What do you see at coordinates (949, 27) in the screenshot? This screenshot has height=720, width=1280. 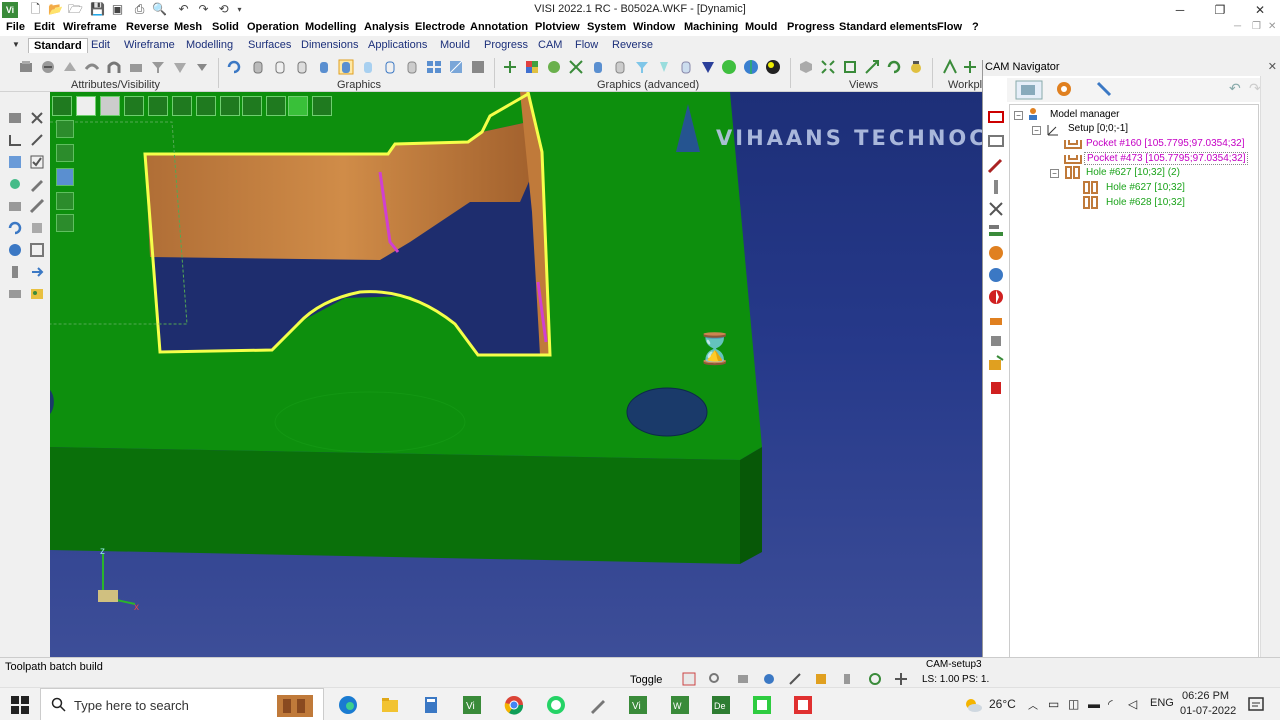 I see `menu-flow: Flow` at bounding box center [949, 27].